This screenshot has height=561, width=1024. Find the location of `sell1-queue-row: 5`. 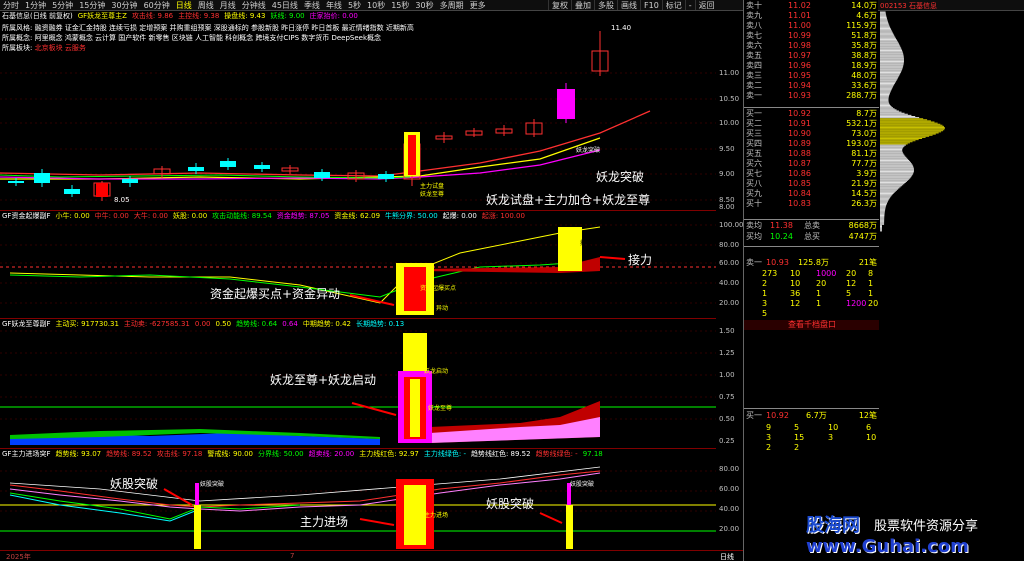

sell1-queue-row: 5 is located at coordinates (811, 314).